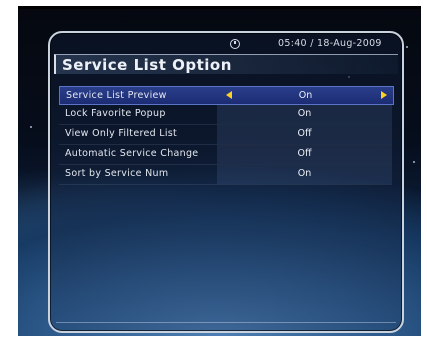 The width and height of the screenshot is (427, 338). I want to click on status-bar: 05:40 / 18-Aug-2009, so click(226, 45).